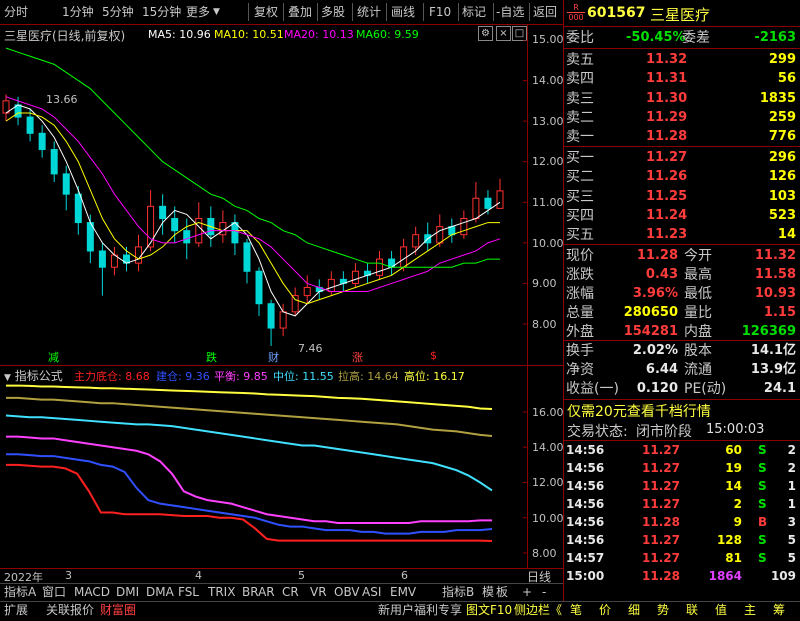 The image size is (800, 621). Describe the element at coordinates (544, 283) in the screenshot. I see `y-label: 9.00` at that location.